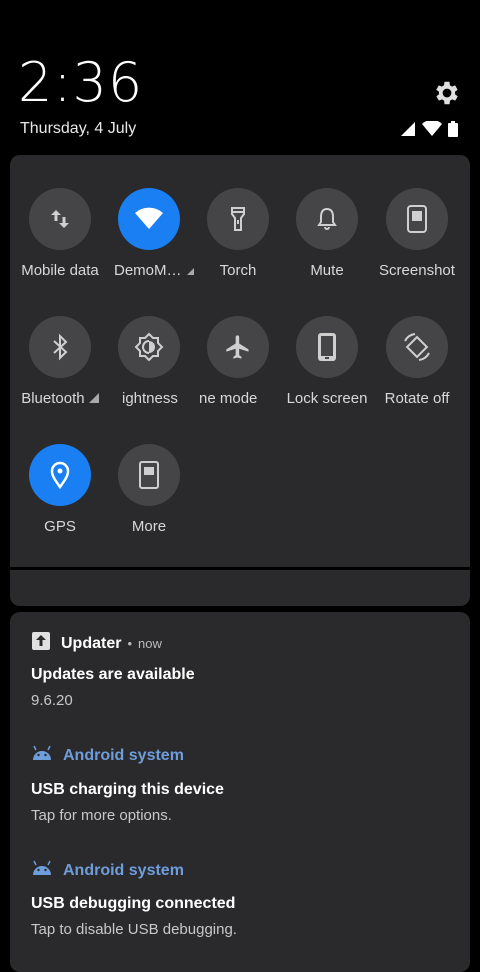 The height and width of the screenshot is (972, 480). I want to click on brightness-icon, so click(149, 347).